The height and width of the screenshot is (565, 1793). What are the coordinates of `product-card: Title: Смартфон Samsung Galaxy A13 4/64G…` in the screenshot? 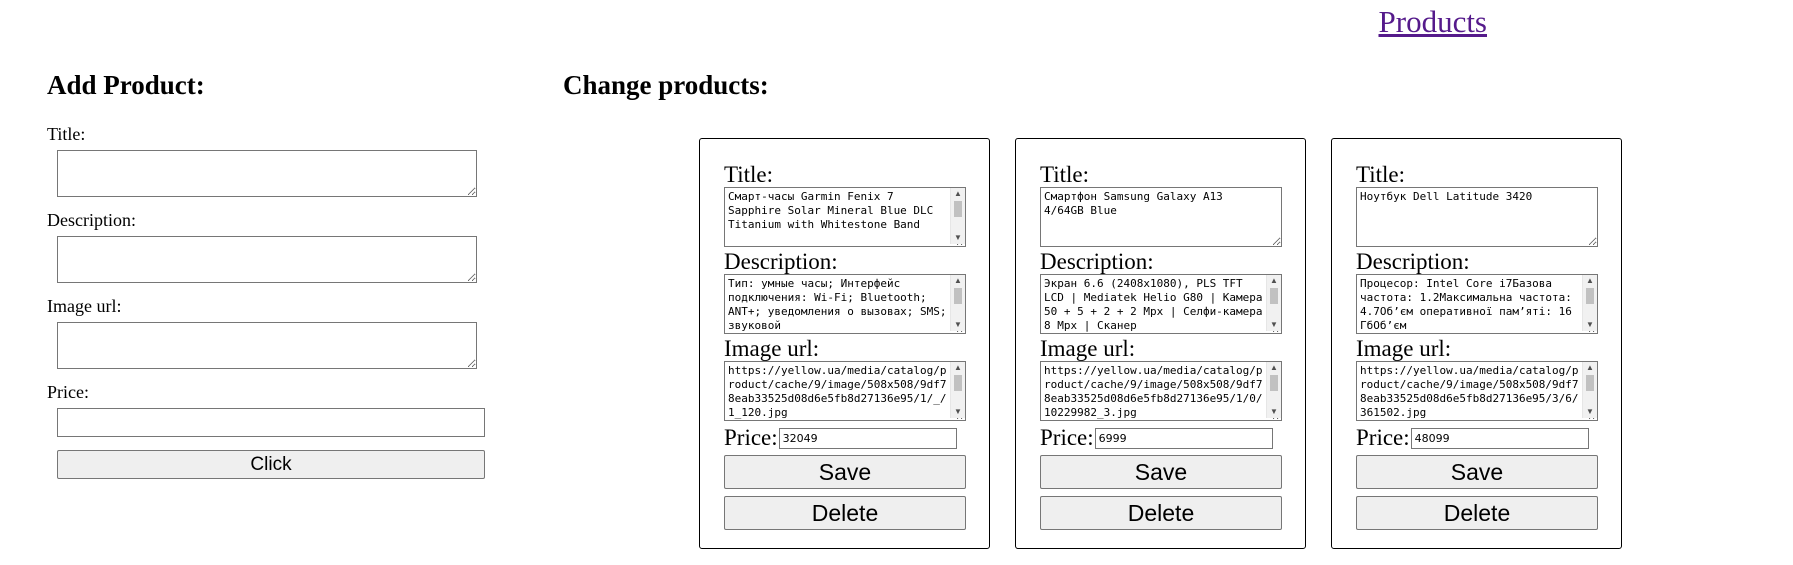 It's located at (1160, 343).